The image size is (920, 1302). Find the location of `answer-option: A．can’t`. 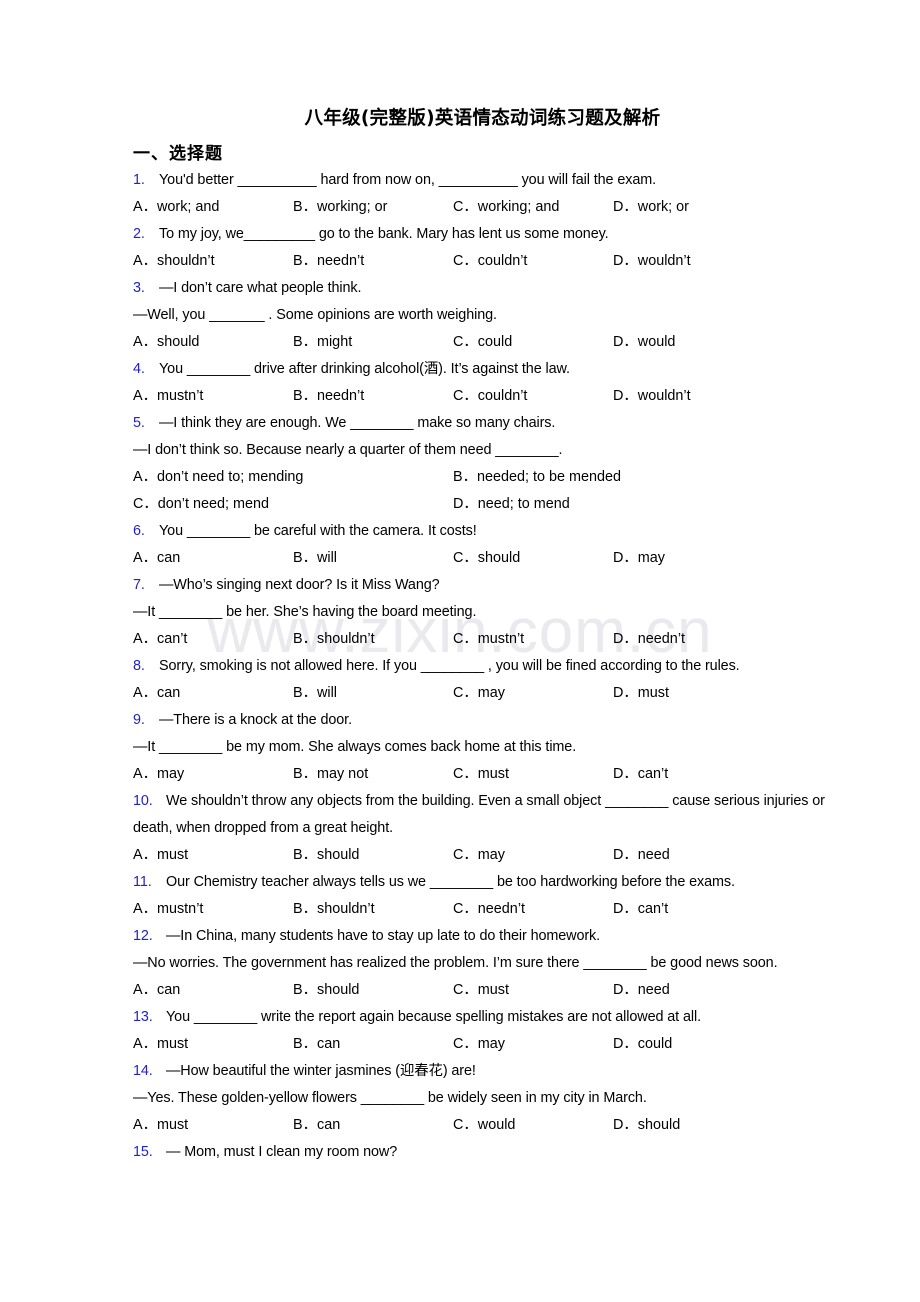

answer-option: A．can’t is located at coordinates (213, 639).